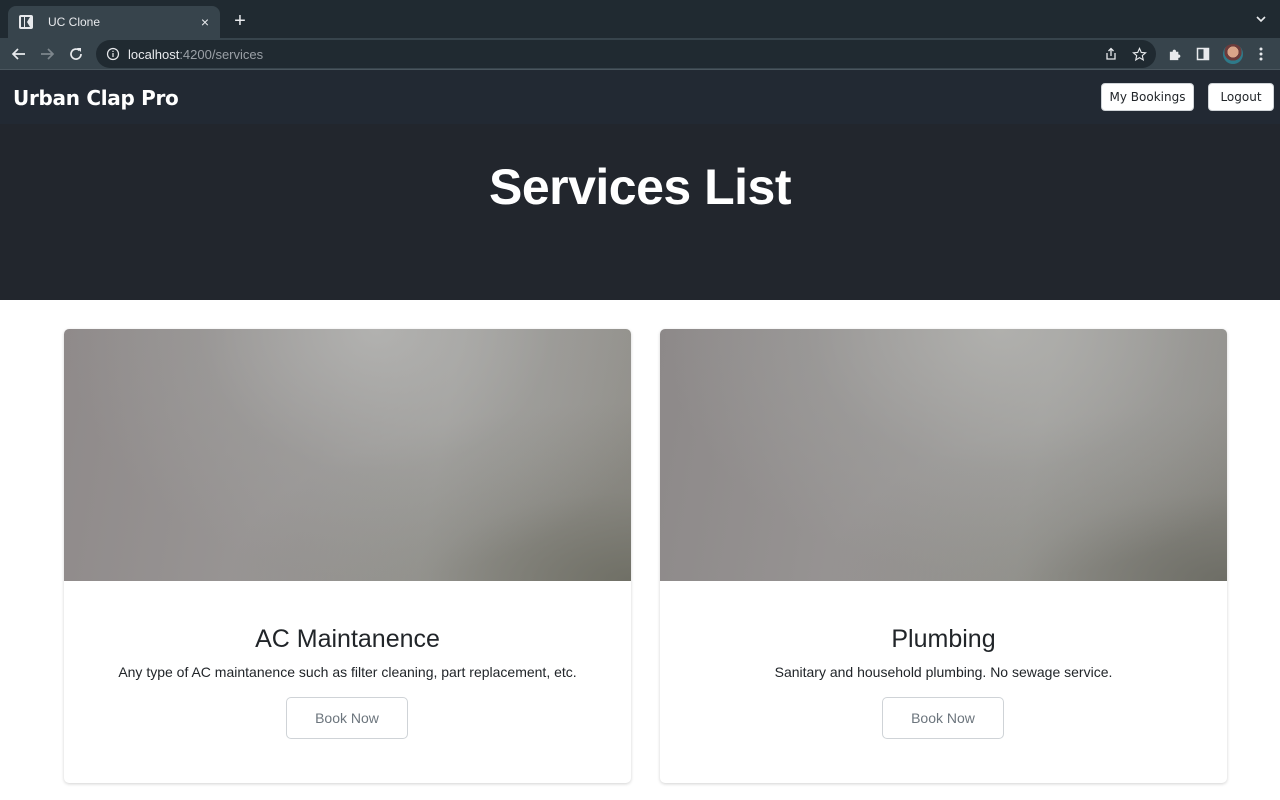  I want to click on back-arrow-icon, so click(19, 54).